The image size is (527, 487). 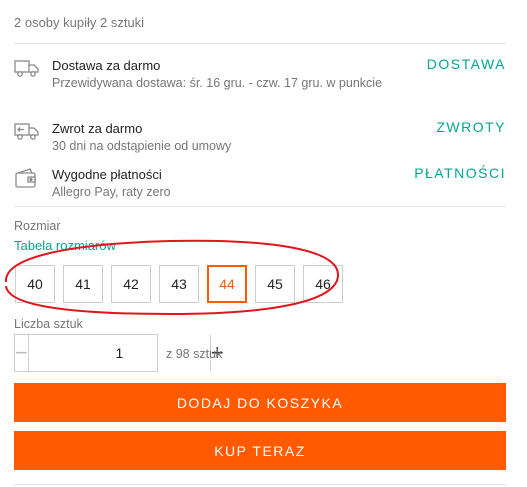 What do you see at coordinates (142, 146) in the screenshot?
I see `returns-subtitle: 30 dni na odstąpienie od umowy` at bounding box center [142, 146].